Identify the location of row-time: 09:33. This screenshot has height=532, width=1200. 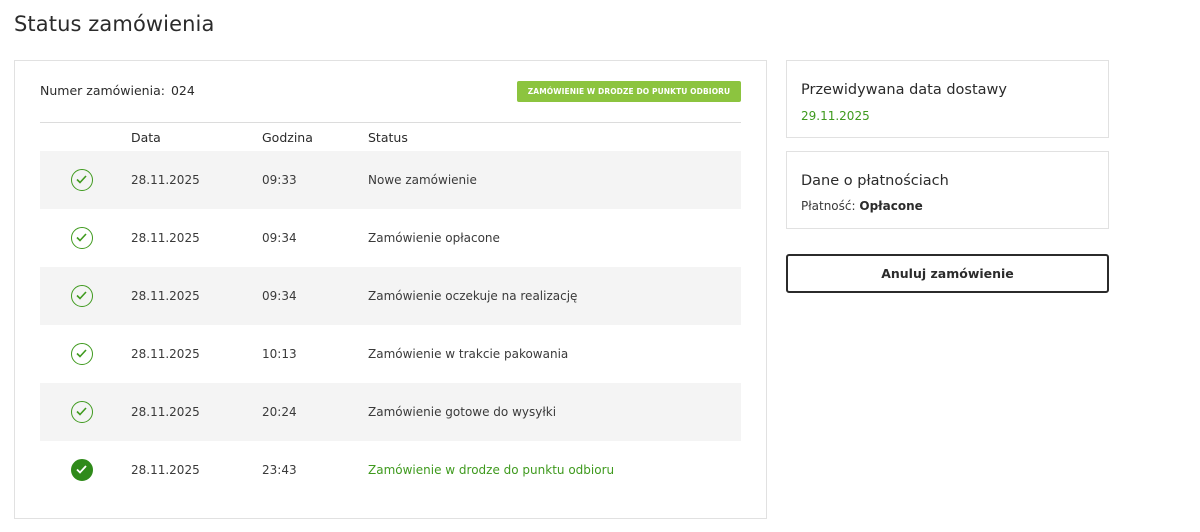
(279, 180).